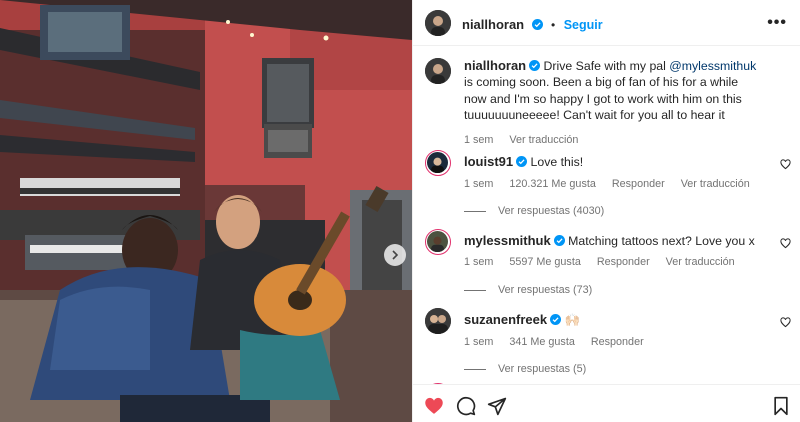 This screenshot has width=800, height=422. Describe the element at coordinates (466, 406) in the screenshot. I see `comment-icon` at that location.